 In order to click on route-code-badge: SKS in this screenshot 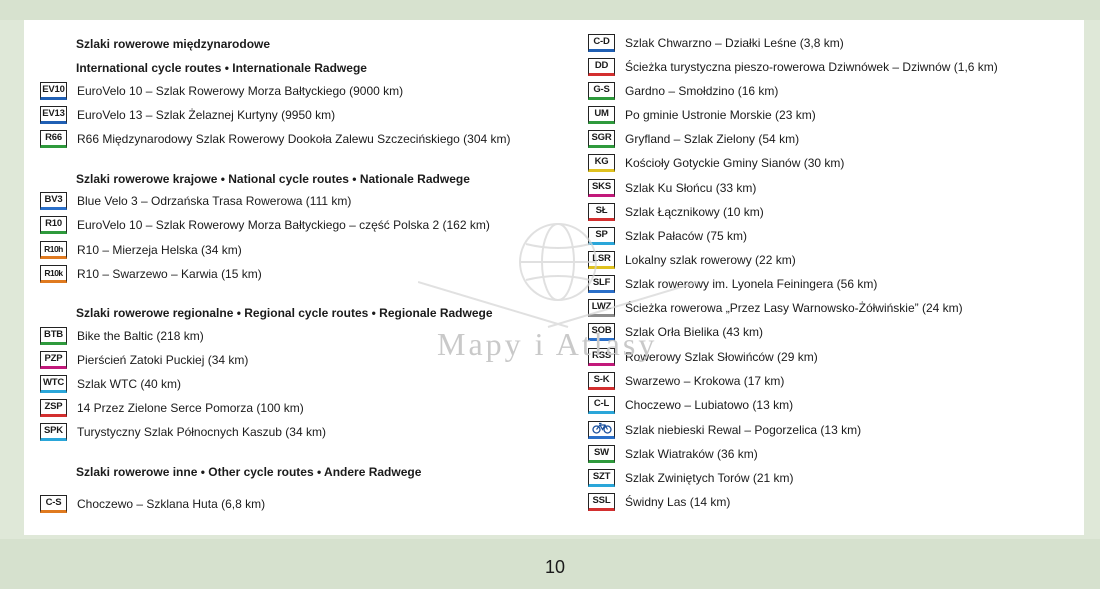, I will do `click(601, 188)`.